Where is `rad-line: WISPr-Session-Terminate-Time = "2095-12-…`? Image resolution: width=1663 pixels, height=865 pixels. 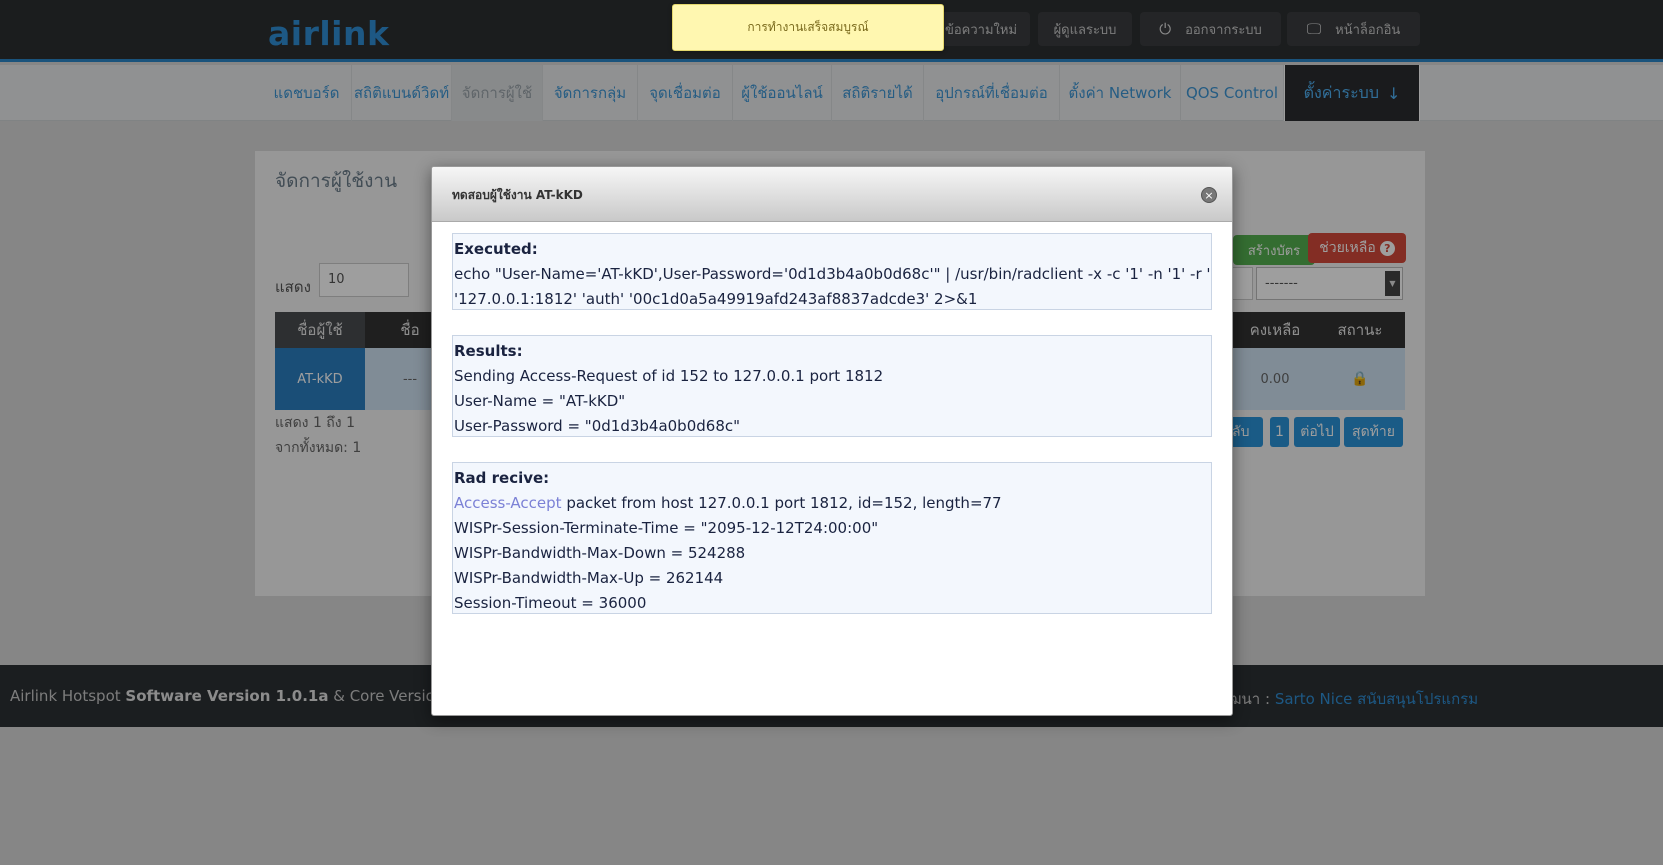
rad-line: WISPr-Session-Terminate-Time = "2095-12-… is located at coordinates (666, 528).